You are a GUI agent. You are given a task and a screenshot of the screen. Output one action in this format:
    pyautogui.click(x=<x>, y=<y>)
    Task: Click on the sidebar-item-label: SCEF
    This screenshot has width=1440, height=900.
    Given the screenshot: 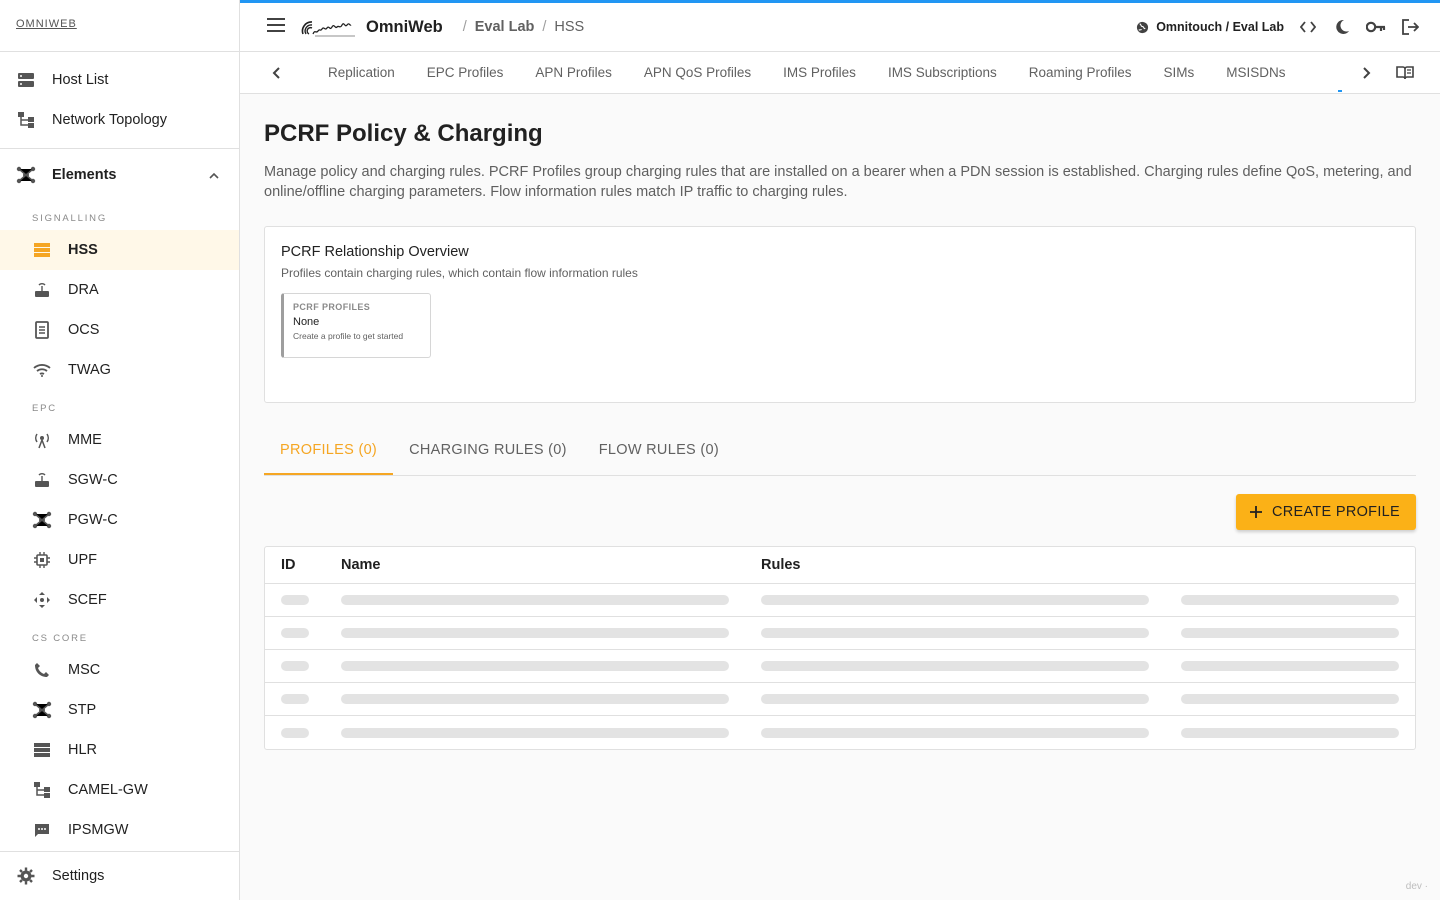 What is the action you would take?
    pyautogui.click(x=87, y=600)
    